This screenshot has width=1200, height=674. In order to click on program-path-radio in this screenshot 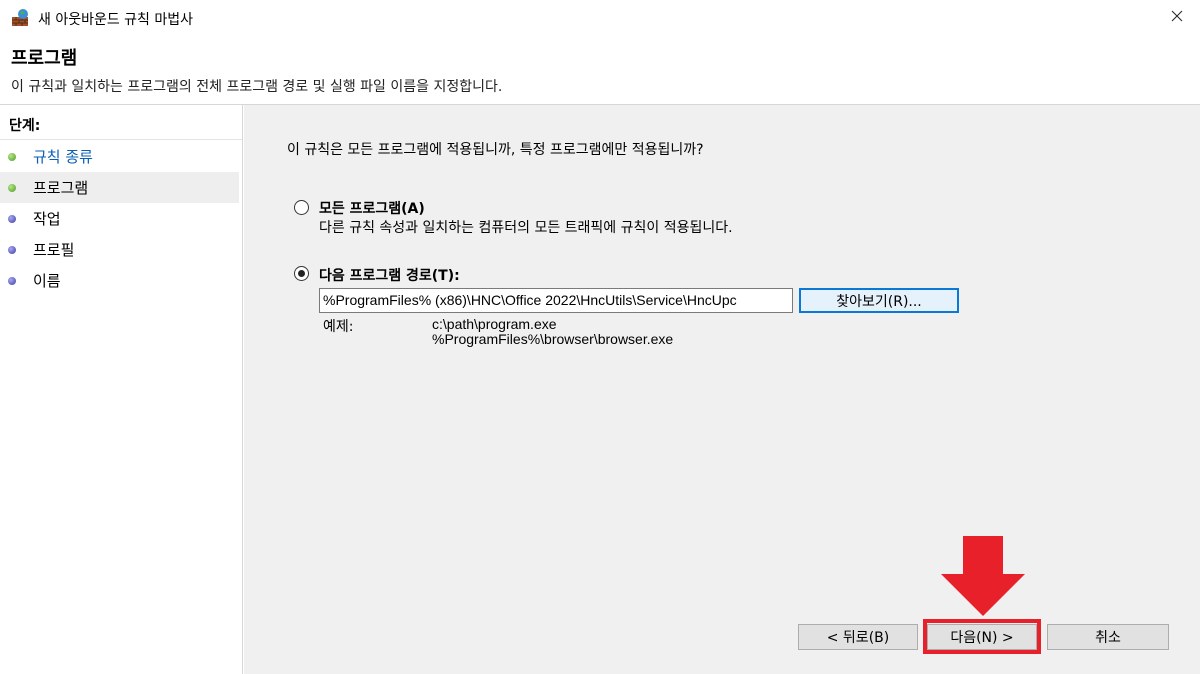, I will do `click(301, 273)`.